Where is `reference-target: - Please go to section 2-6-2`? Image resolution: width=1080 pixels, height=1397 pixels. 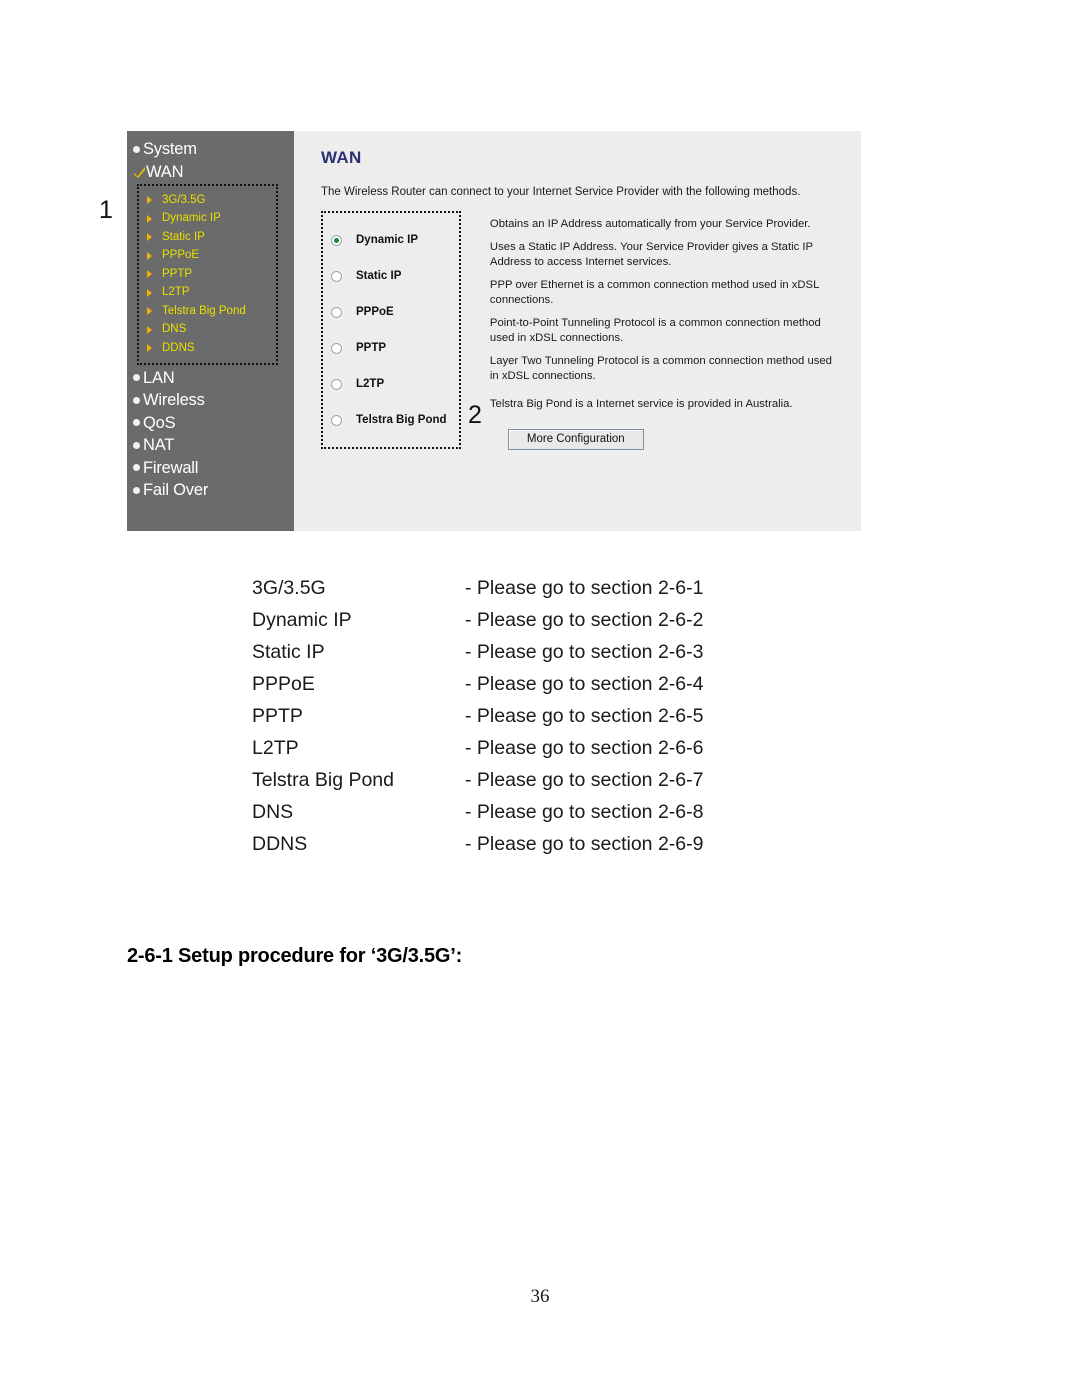
reference-target: - Please go to section 2-6-2 is located at coordinates (584, 620).